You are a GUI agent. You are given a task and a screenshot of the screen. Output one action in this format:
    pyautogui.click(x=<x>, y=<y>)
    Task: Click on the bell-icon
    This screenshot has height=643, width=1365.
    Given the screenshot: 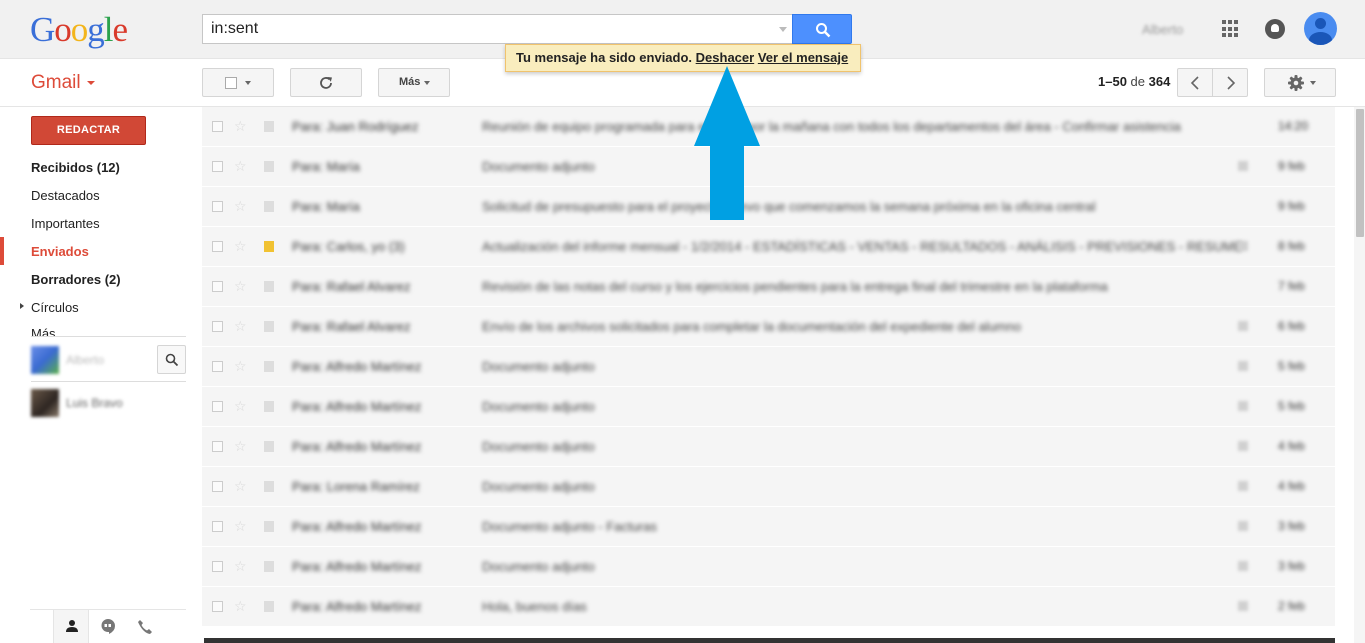 What is the action you would take?
    pyautogui.click(x=1275, y=29)
    